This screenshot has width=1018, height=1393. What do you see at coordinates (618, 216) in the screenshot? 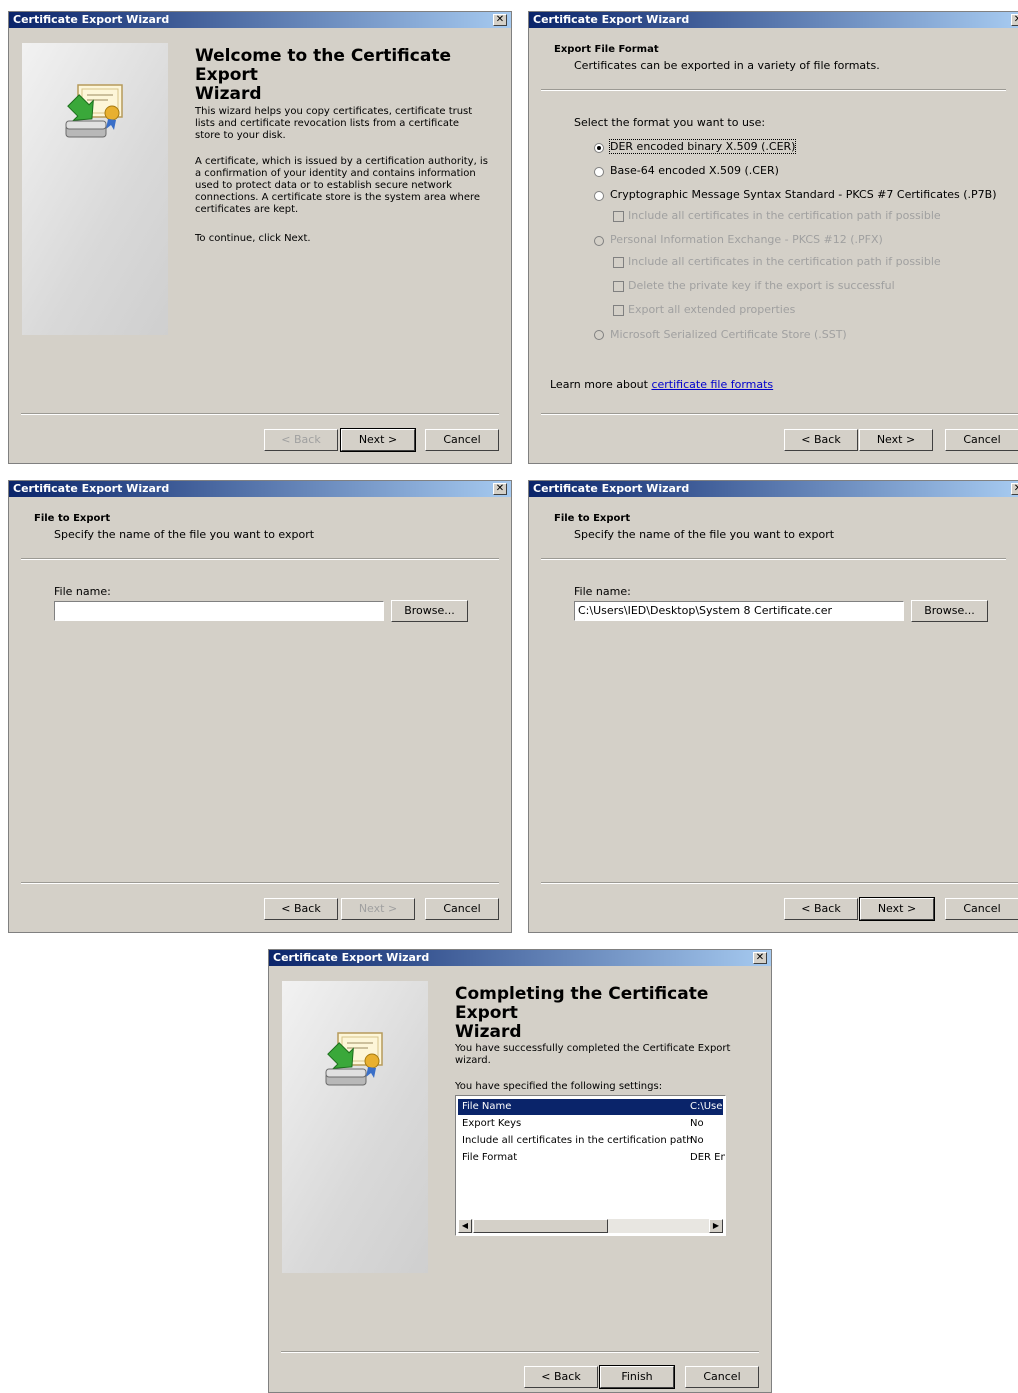
I see `checkbox-pkcs7-include-path` at bounding box center [618, 216].